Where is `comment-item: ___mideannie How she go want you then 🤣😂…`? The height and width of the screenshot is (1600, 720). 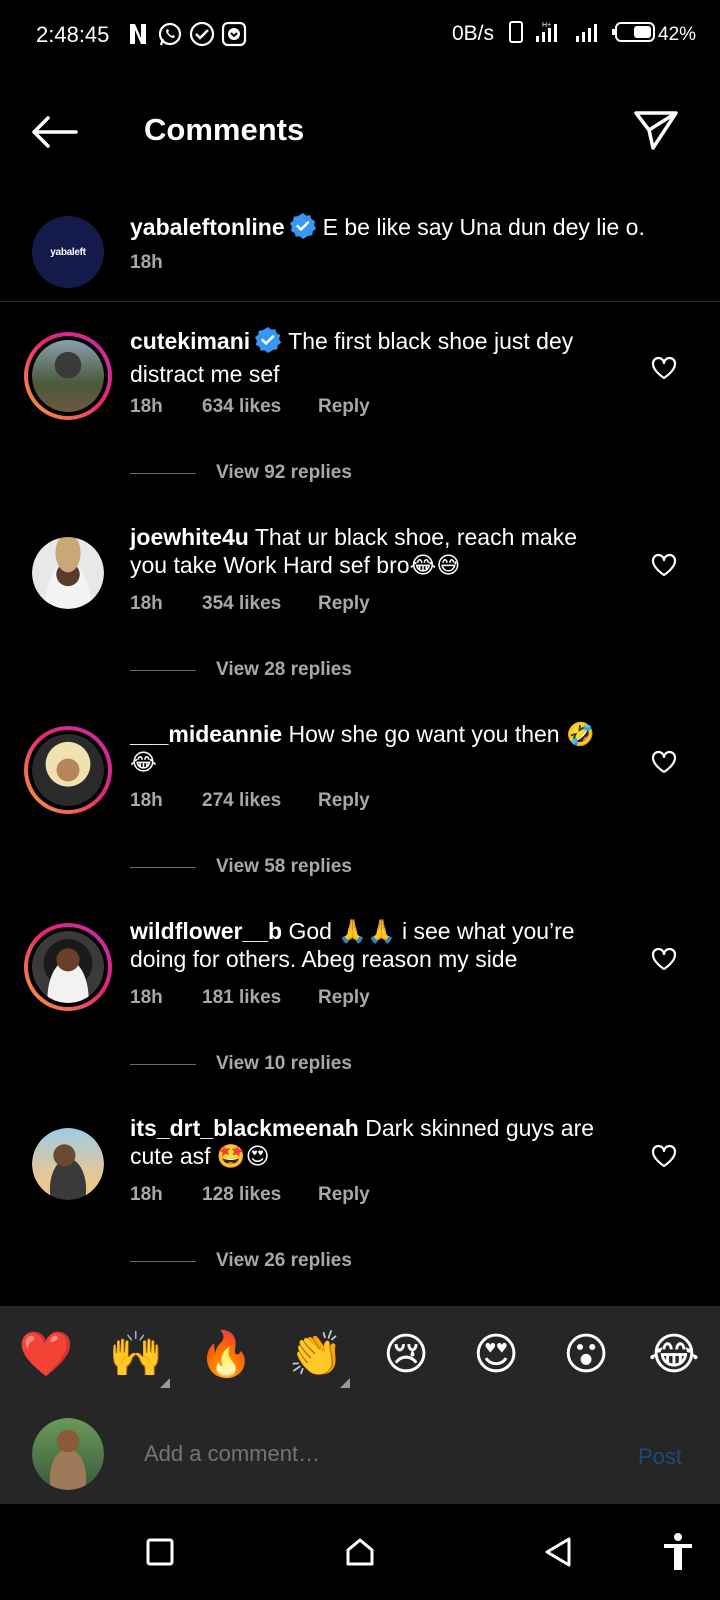 comment-item: ___mideannie How she go want you then 🤣😂… is located at coordinates (360, 818).